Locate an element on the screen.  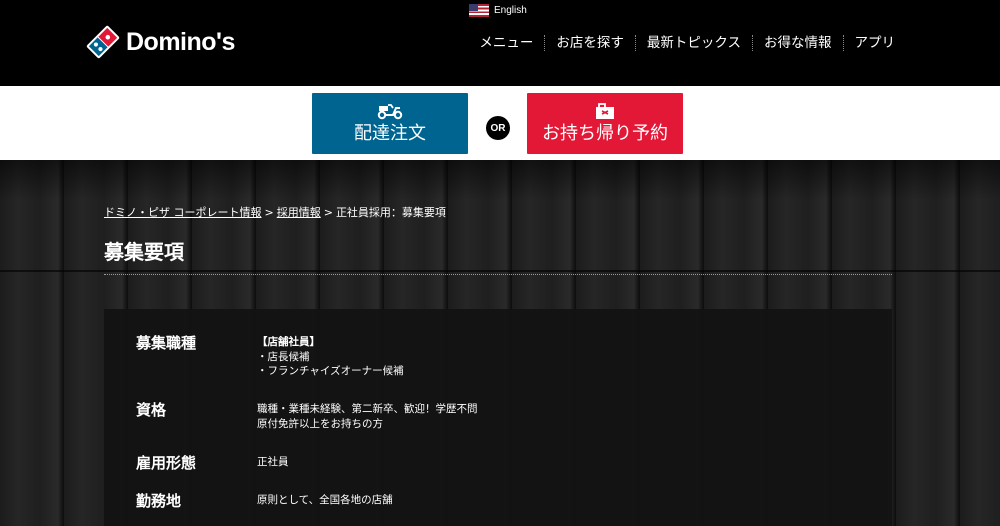
delivery-order-button: 配達注文 is located at coordinates (390, 123).